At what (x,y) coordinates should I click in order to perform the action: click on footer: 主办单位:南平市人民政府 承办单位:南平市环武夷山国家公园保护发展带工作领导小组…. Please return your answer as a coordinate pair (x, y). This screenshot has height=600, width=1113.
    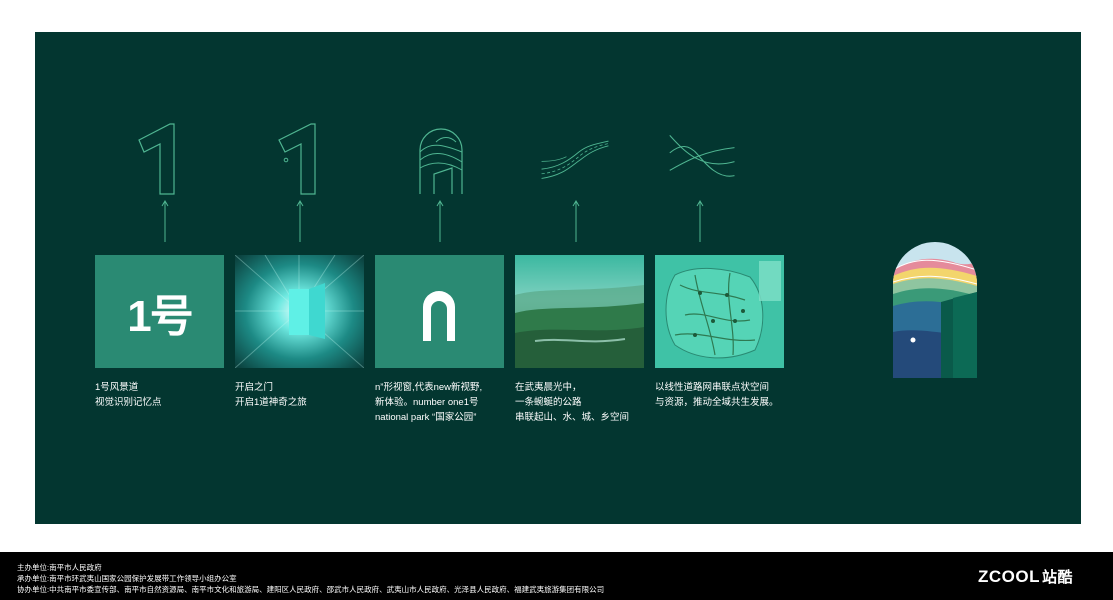
    Looking at the image, I should click on (556, 576).